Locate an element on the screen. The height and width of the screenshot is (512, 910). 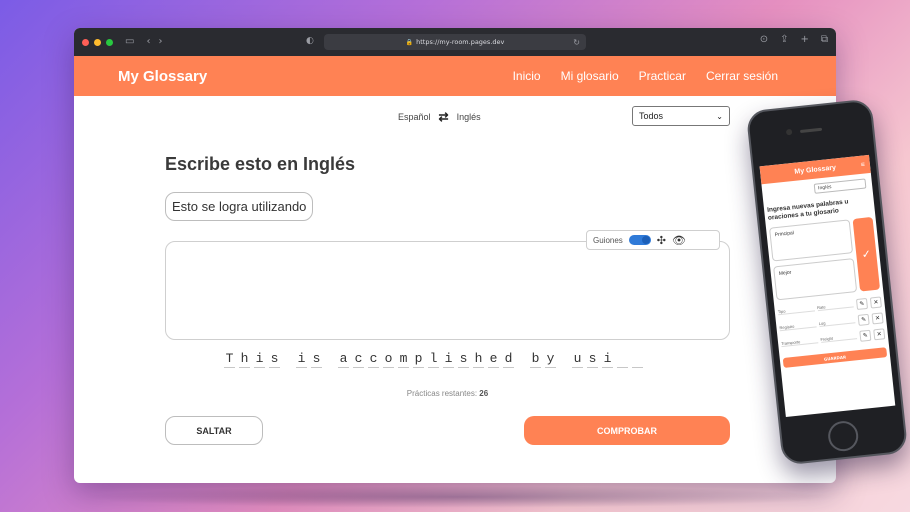
answer-char-slot: m is located at coordinates (403, 359).